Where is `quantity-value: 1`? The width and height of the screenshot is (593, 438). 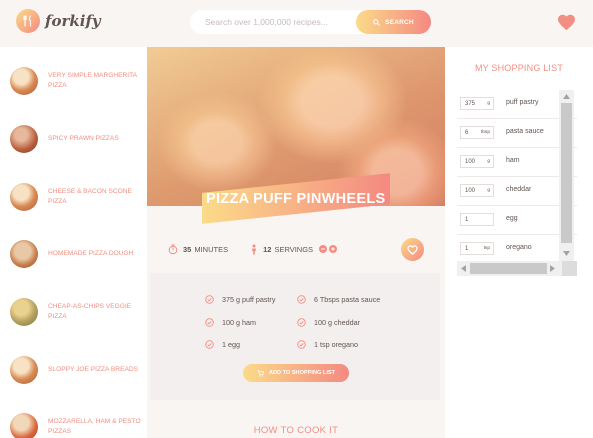
quantity-value: 1 is located at coordinates (467, 248).